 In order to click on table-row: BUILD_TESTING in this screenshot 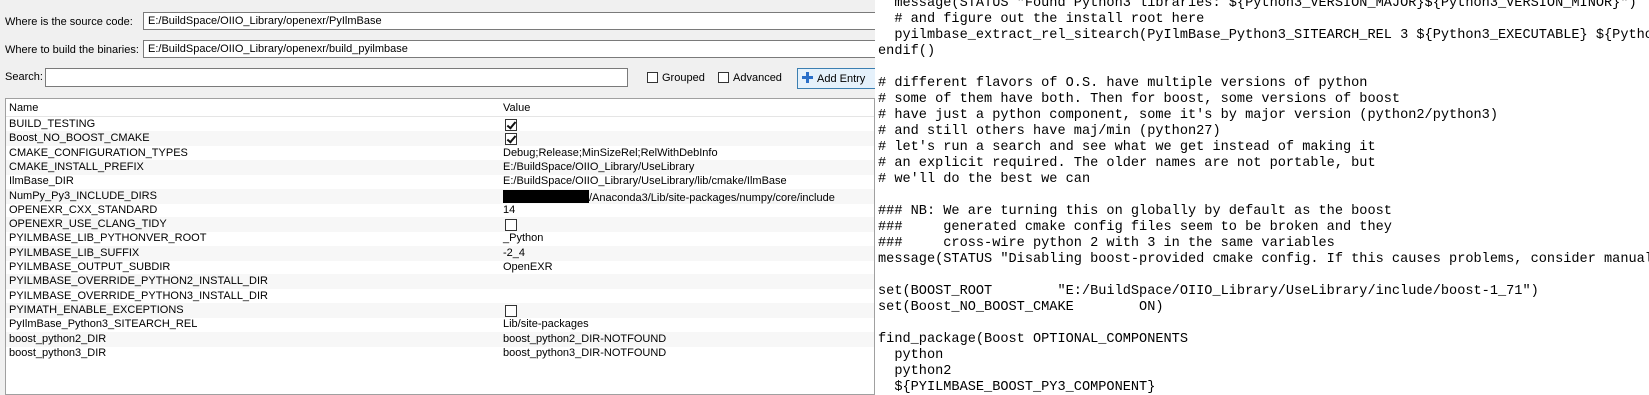, I will do `click(440, 124)`.